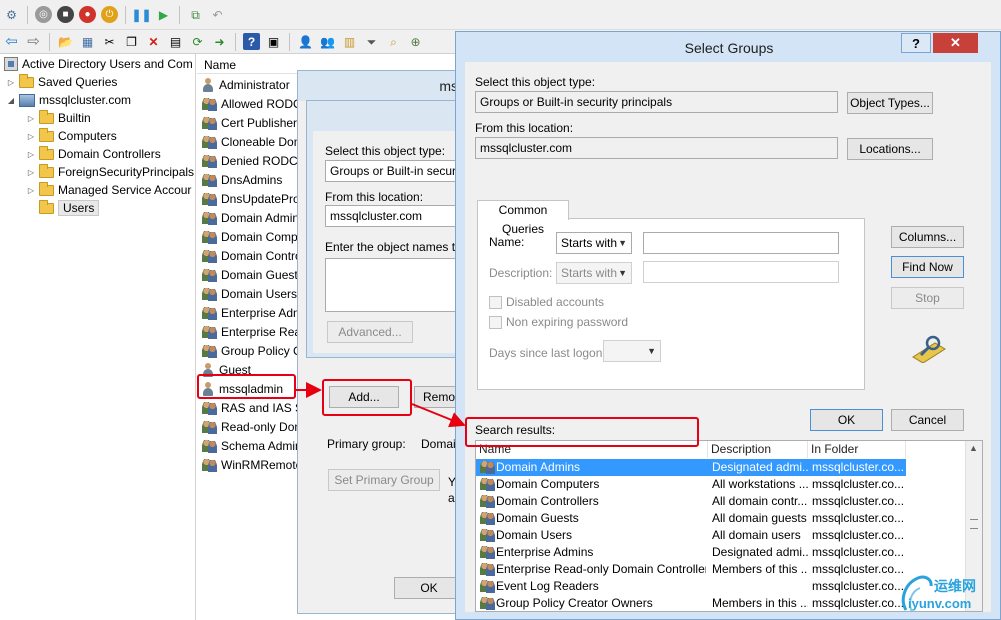 This screenshot has width=1001, height=620. I want to click on list-item-label: Group Policy C, so click(261, 350).